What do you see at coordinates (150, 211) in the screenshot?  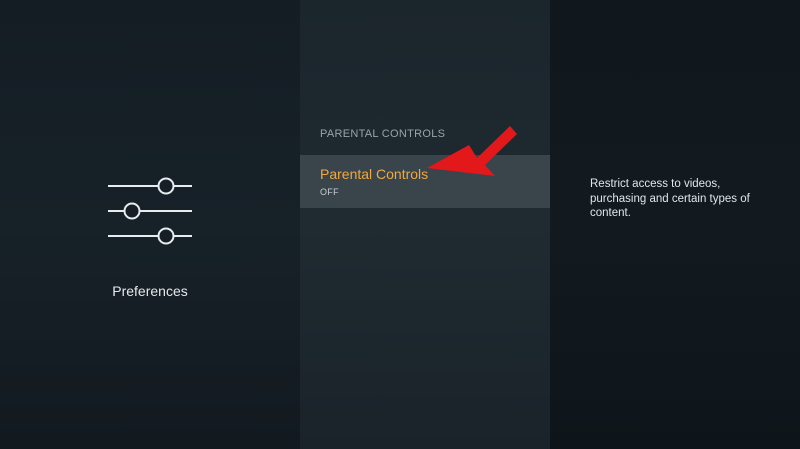 I see `sliders-icon` at bounding box center [150, 211].